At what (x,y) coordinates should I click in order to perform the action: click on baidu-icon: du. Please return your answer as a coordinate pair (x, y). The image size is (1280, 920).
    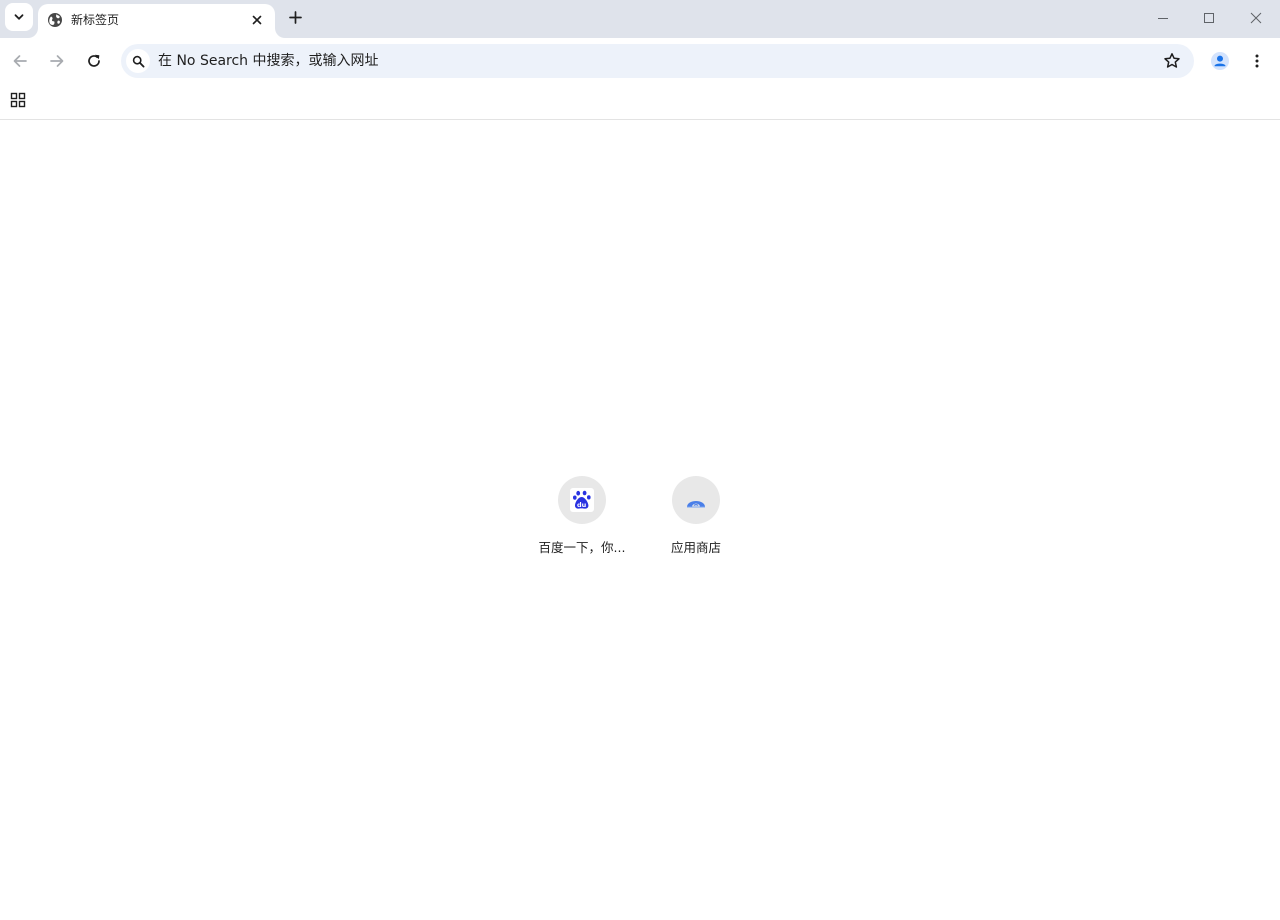
    Looking at the image, I should click on (582, 500).